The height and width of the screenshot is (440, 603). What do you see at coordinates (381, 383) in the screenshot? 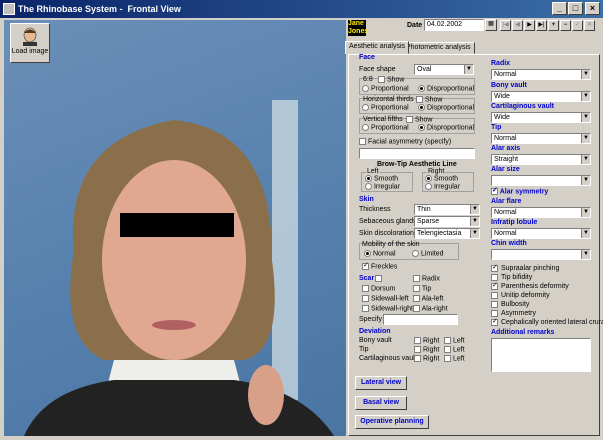
I see `lateral-view-button: Lateral view` at bounding box center [381, 383].